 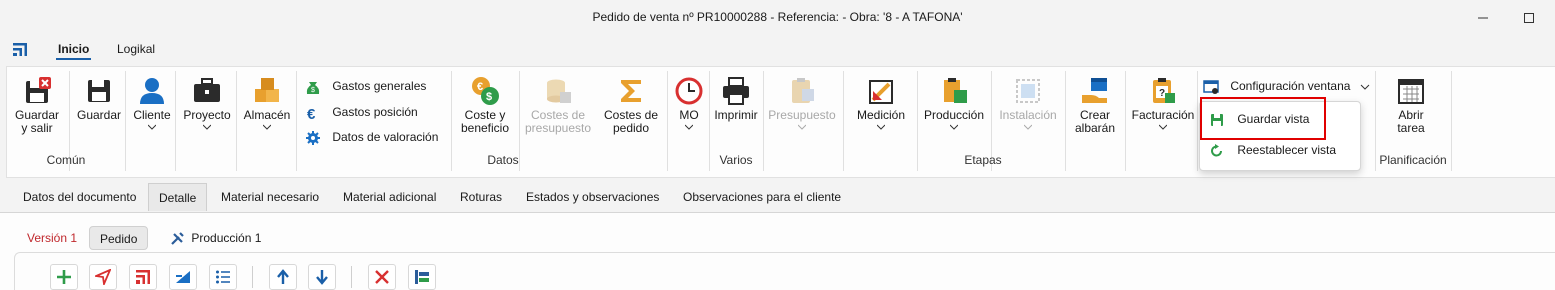 I want to click on guardar-button: Guardar, so click(x=99, y=98).